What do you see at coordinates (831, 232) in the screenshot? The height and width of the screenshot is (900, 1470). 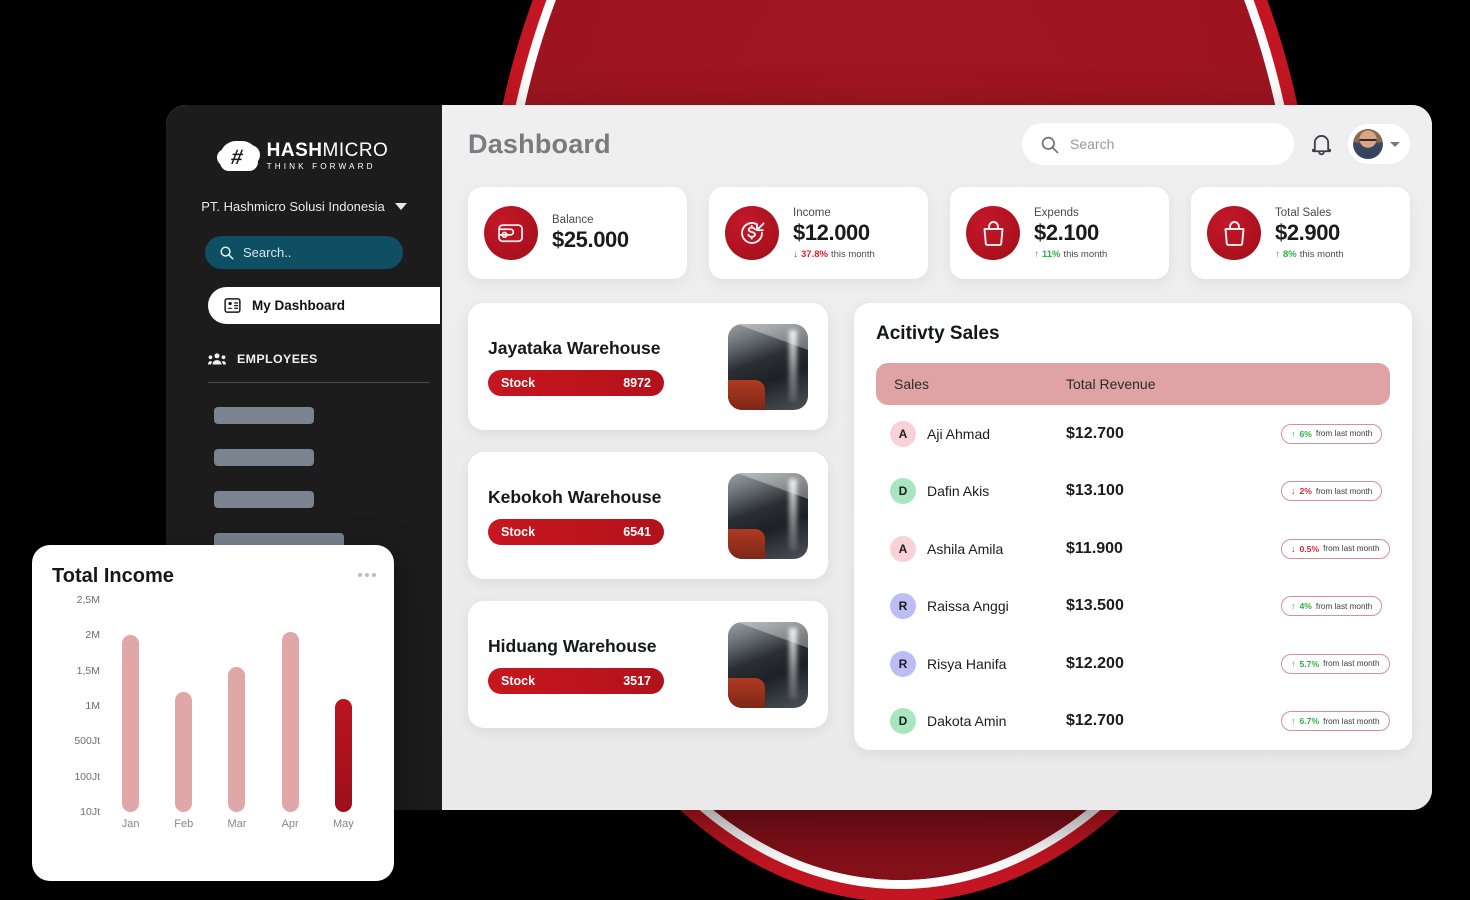 I see `stat-value: $12.000` at bounding box center [831, 232].